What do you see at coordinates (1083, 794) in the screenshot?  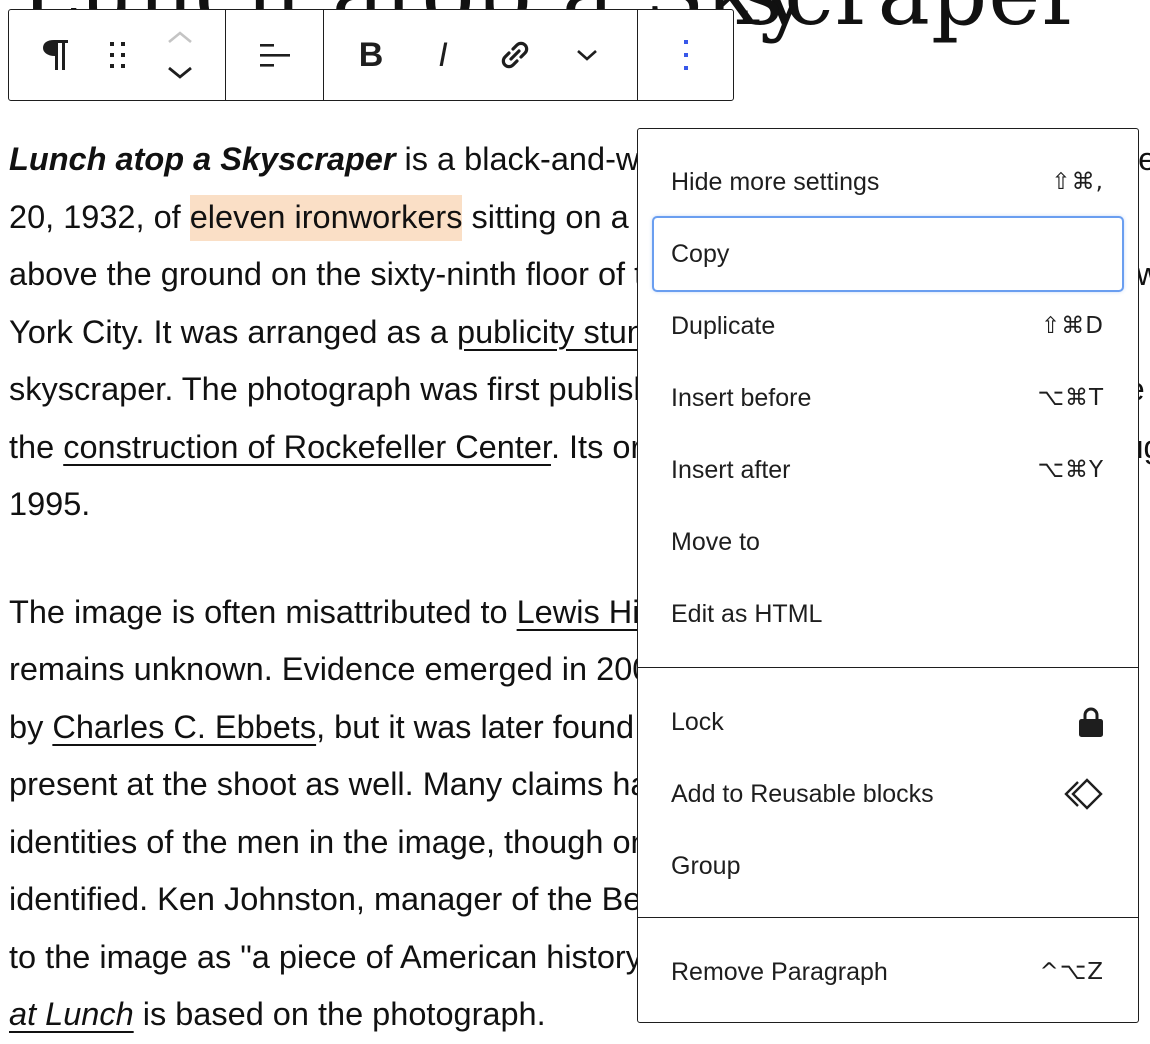 I see `reusable-block-icon` at bounding box center [1083, 794].